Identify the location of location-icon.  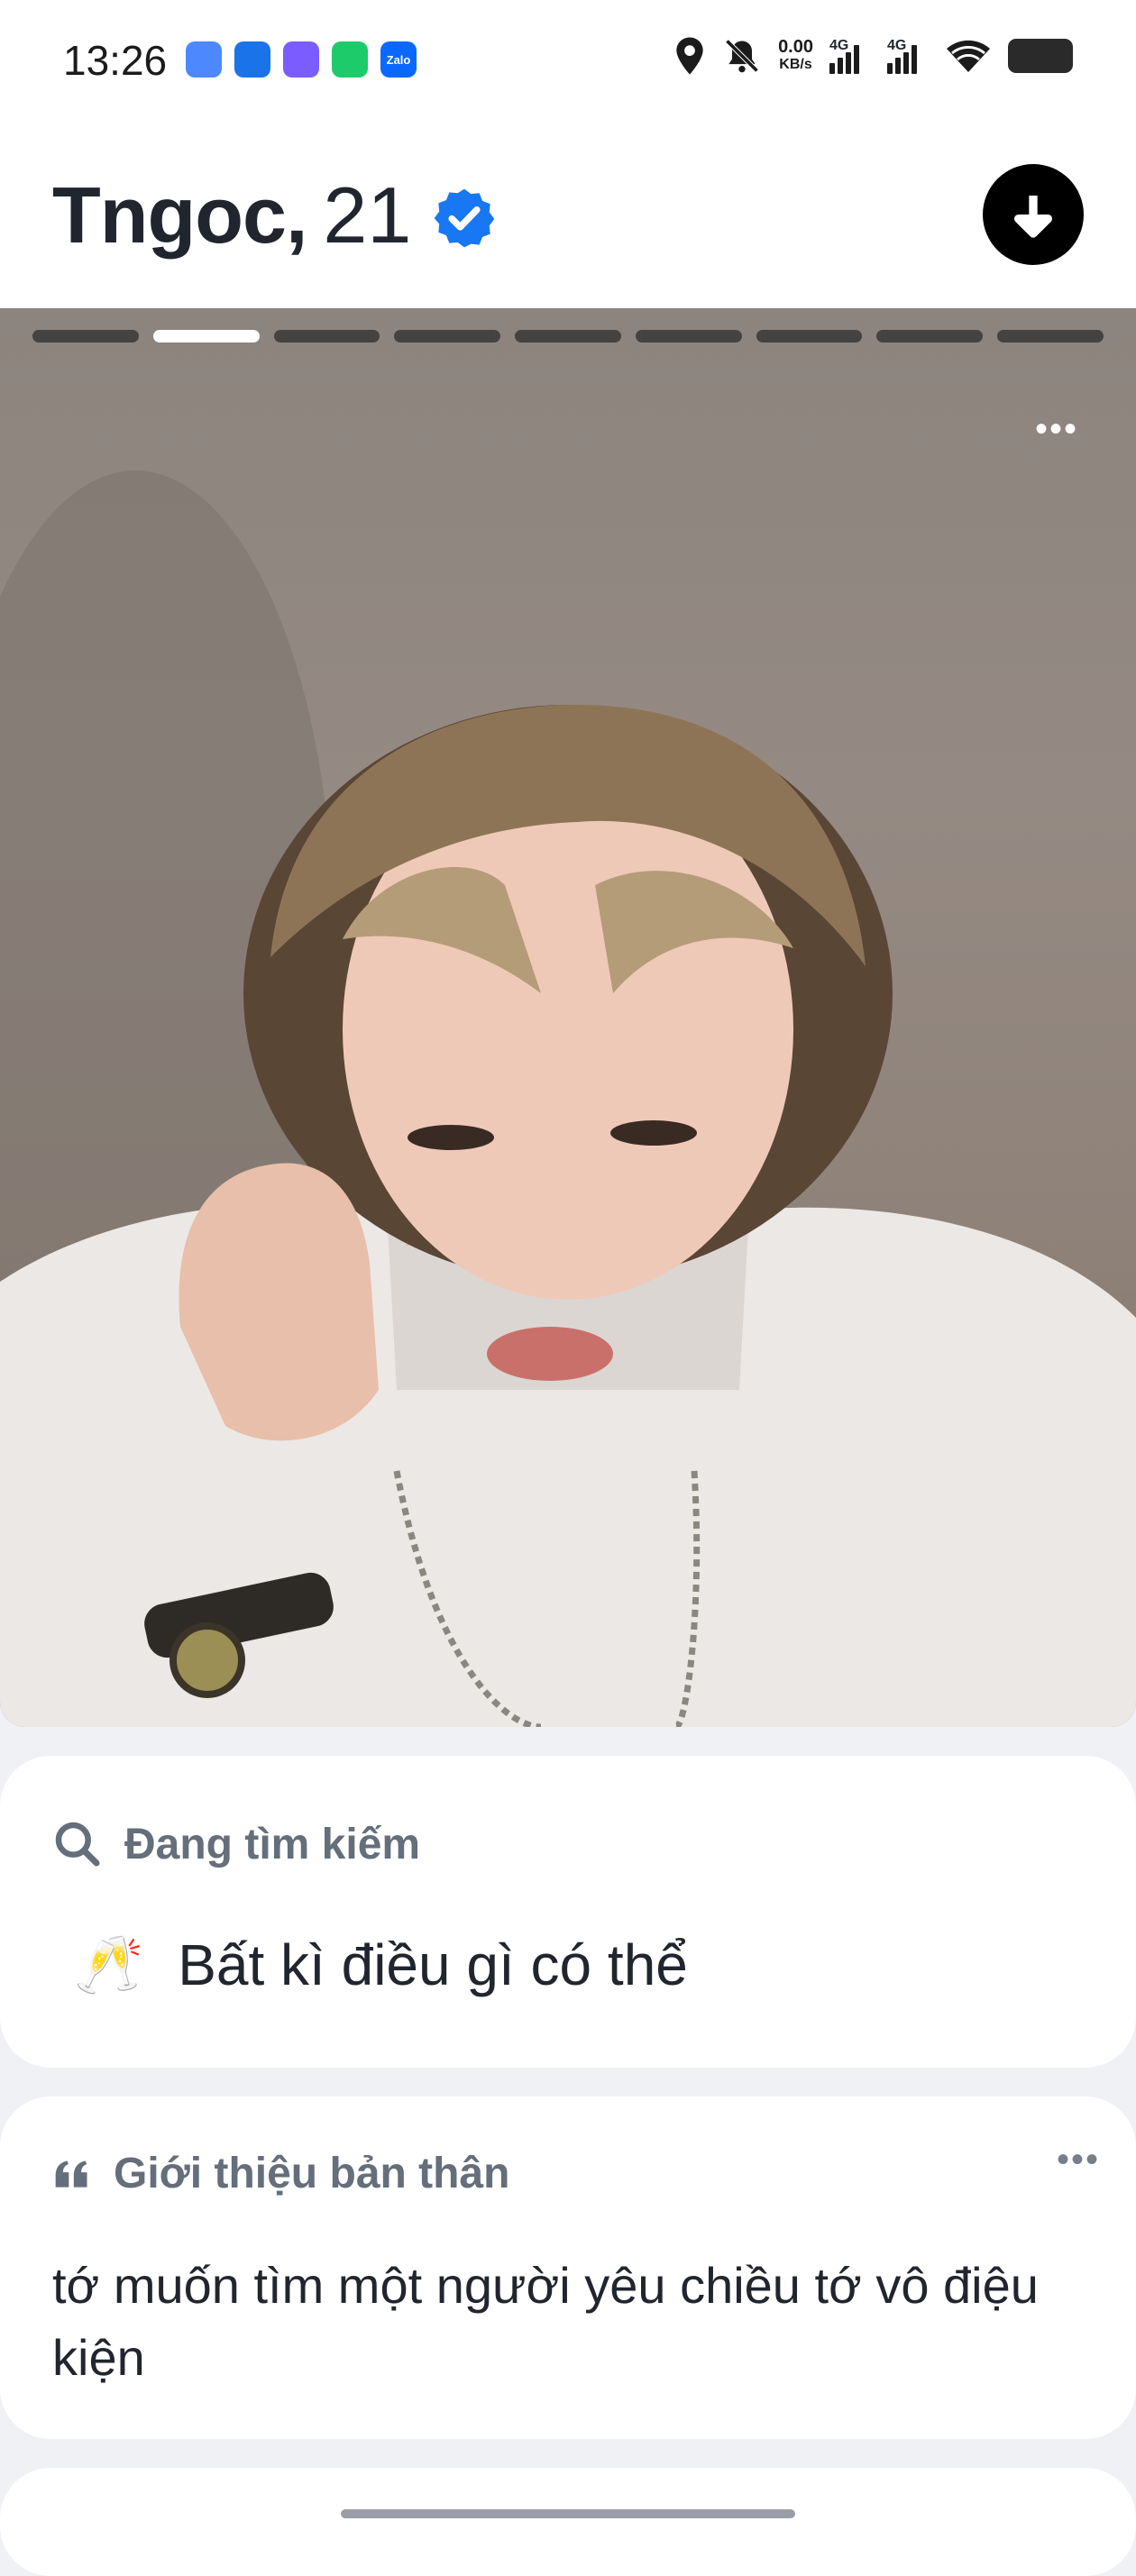
(689, 56).